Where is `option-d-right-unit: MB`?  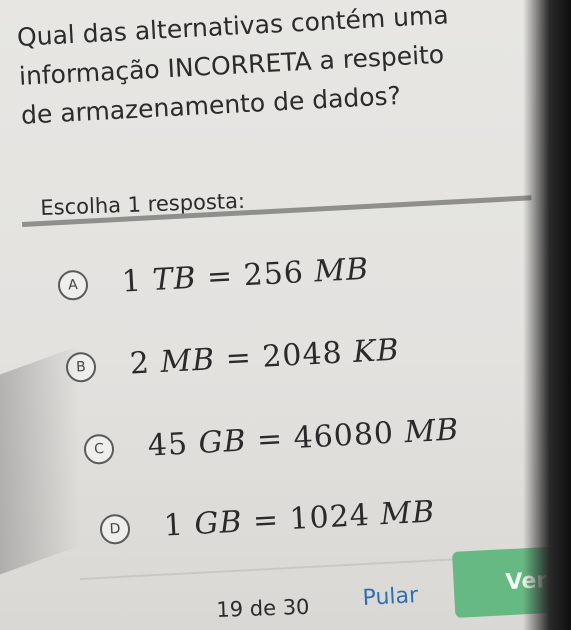 option-d-right-unit: MB is located at coordinates (408, 513).